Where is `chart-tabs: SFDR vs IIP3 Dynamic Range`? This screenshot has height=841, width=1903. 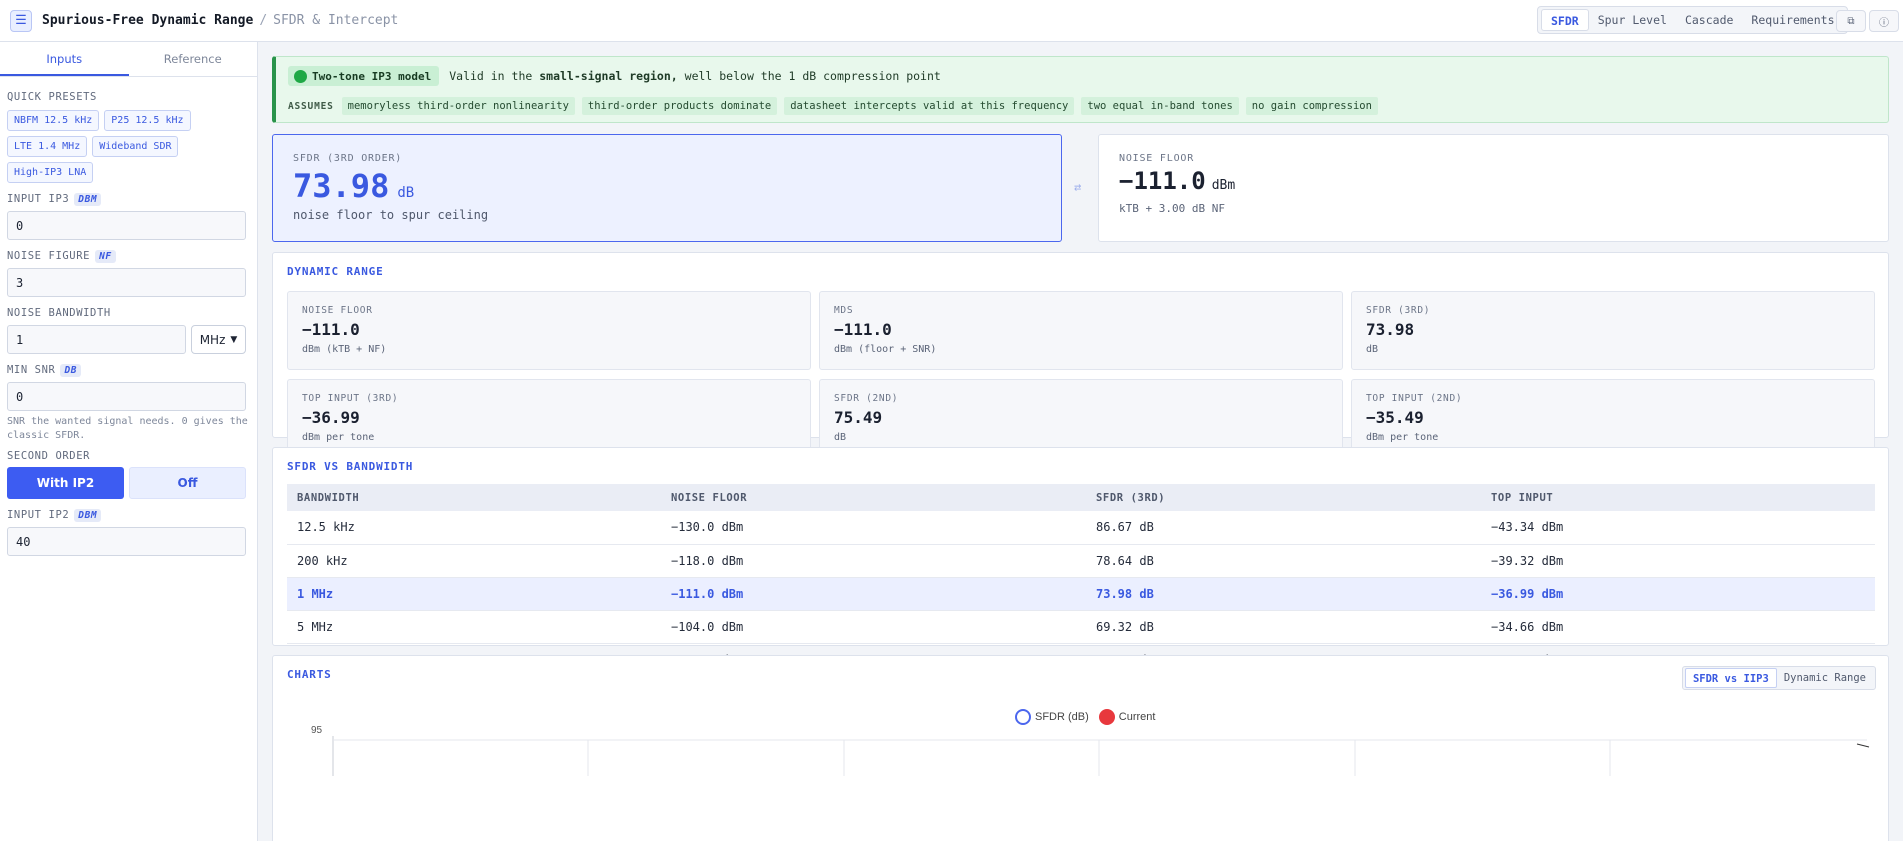
chart-tabs: SFDR vs IIP3 Dynamic Range is located at coordinates (1778, 678).